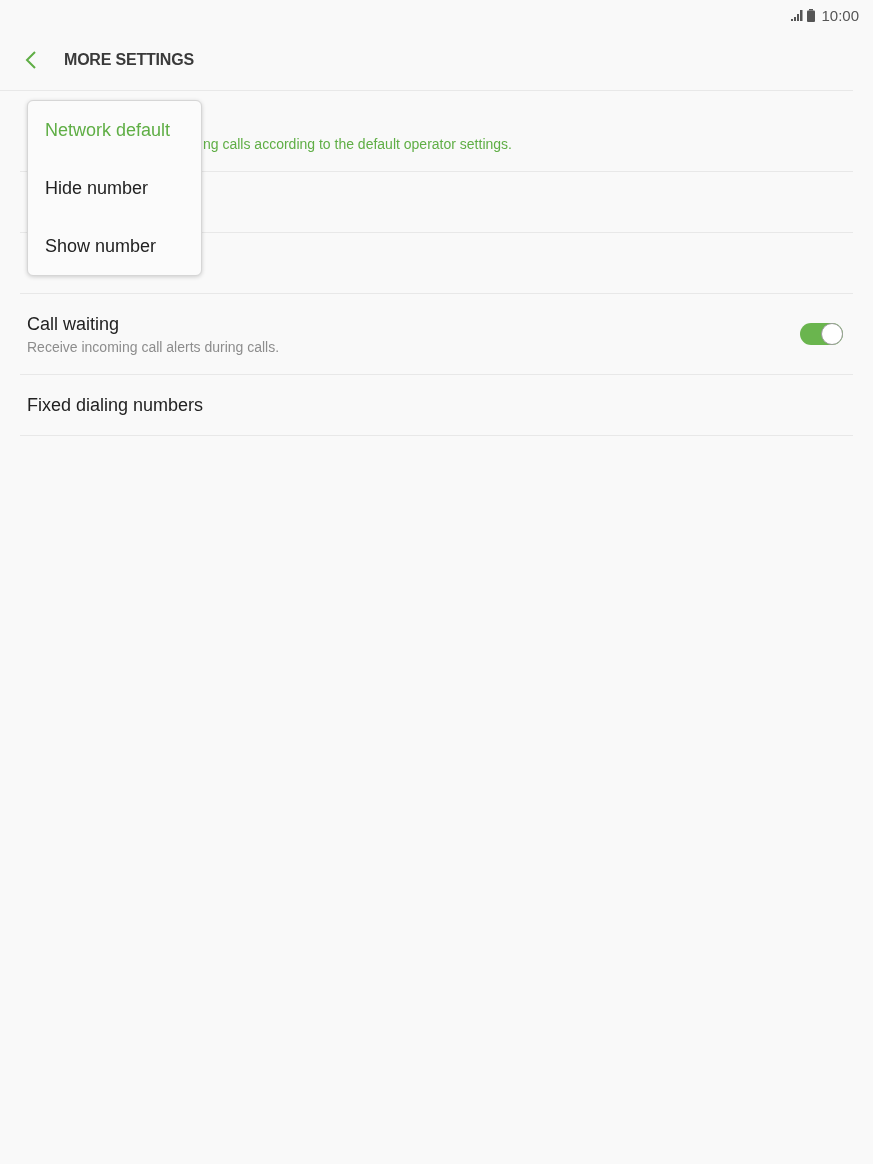 This screenshot has width=873, height=1164. I want to click on signal-icon, so click(797, 15).